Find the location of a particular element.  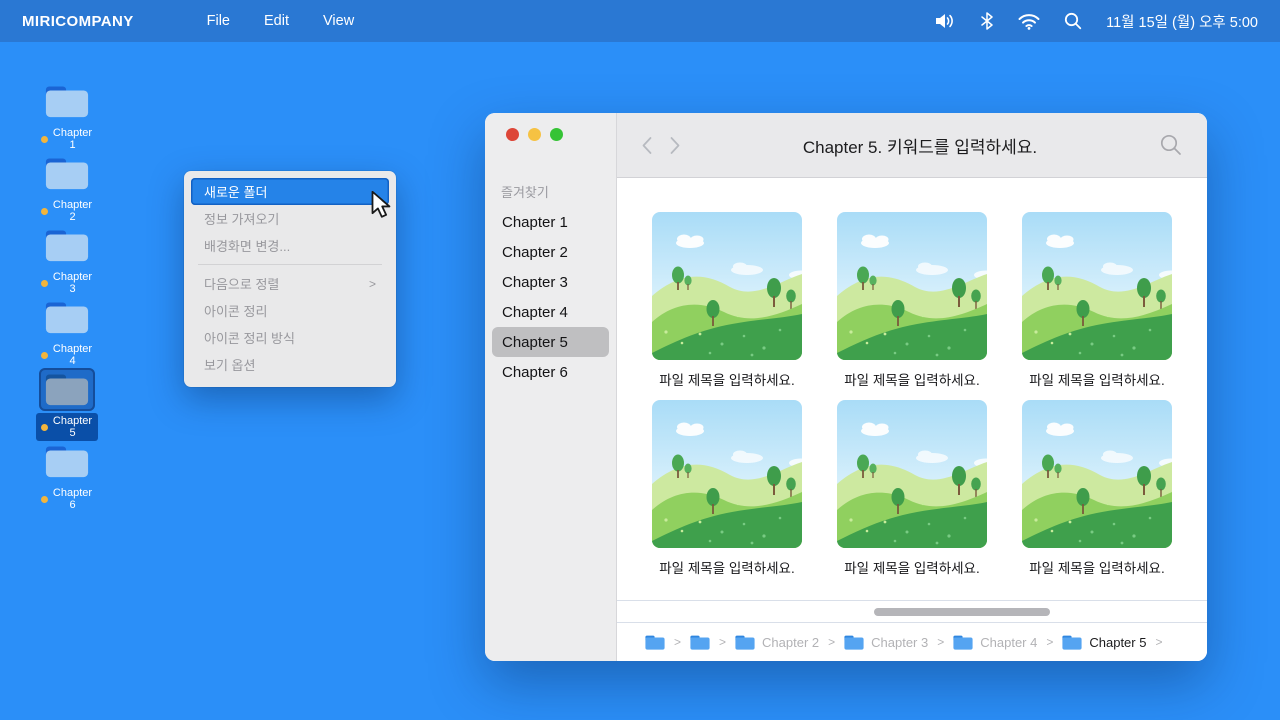

sidebar-item-chapter-6: Chapter 6 is located at coordinates (550, 372).